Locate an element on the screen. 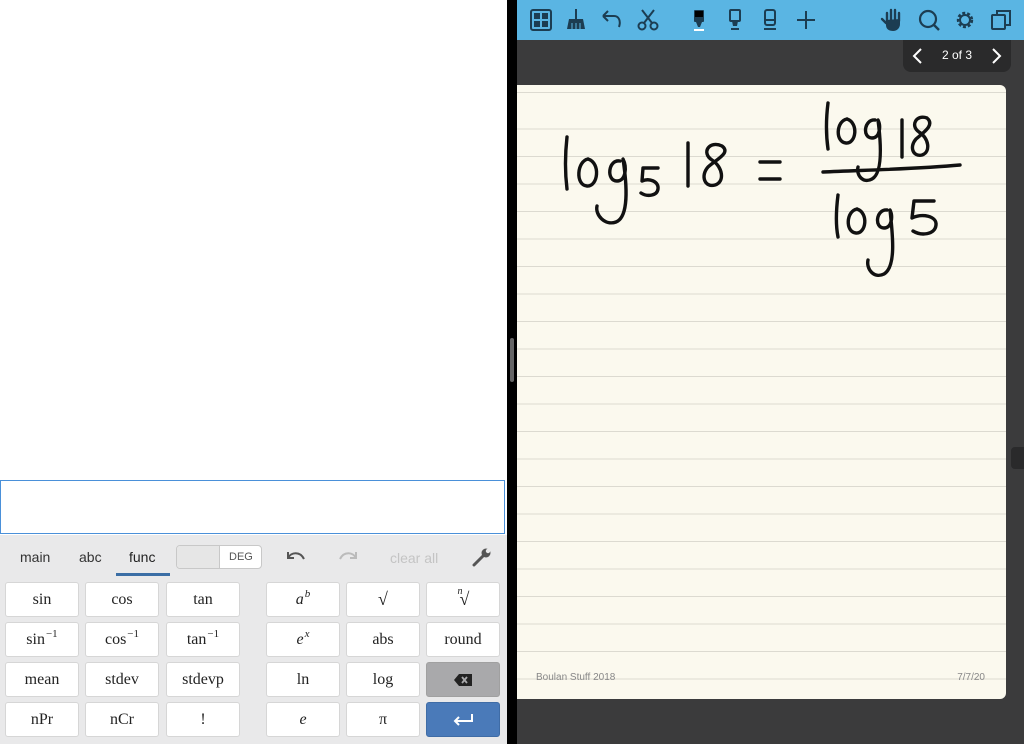 The width and height of the screenshot is (1024, 744). key-mean: mean is located at coordinates (42, 679).